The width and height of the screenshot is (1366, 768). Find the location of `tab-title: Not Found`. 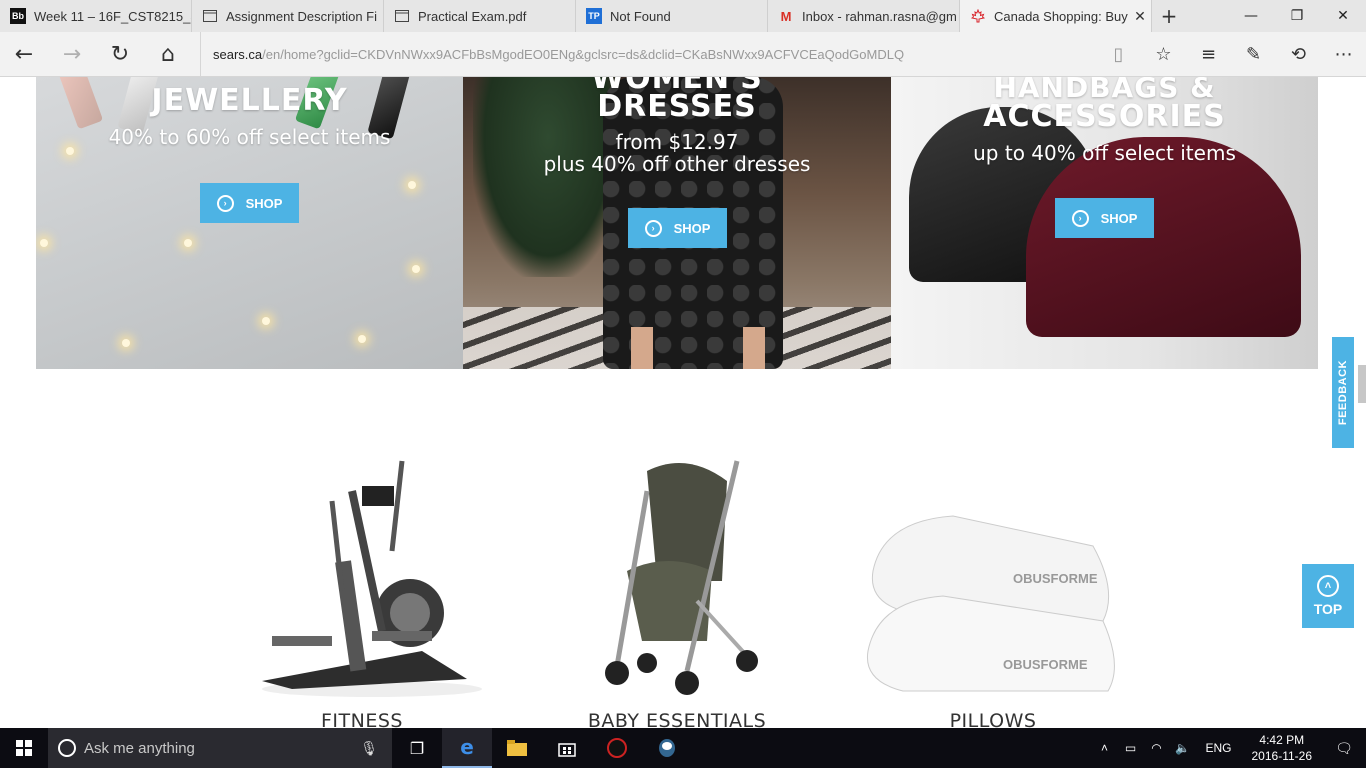

tab-title: Not Found is located at coordinates (640, 16).